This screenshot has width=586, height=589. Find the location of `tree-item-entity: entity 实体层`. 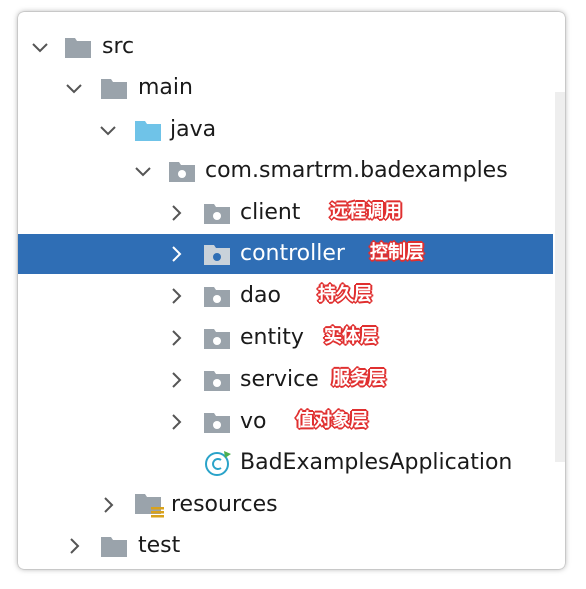

tree-item-entity: entity 实体层 is located at coordinates (285, 338).